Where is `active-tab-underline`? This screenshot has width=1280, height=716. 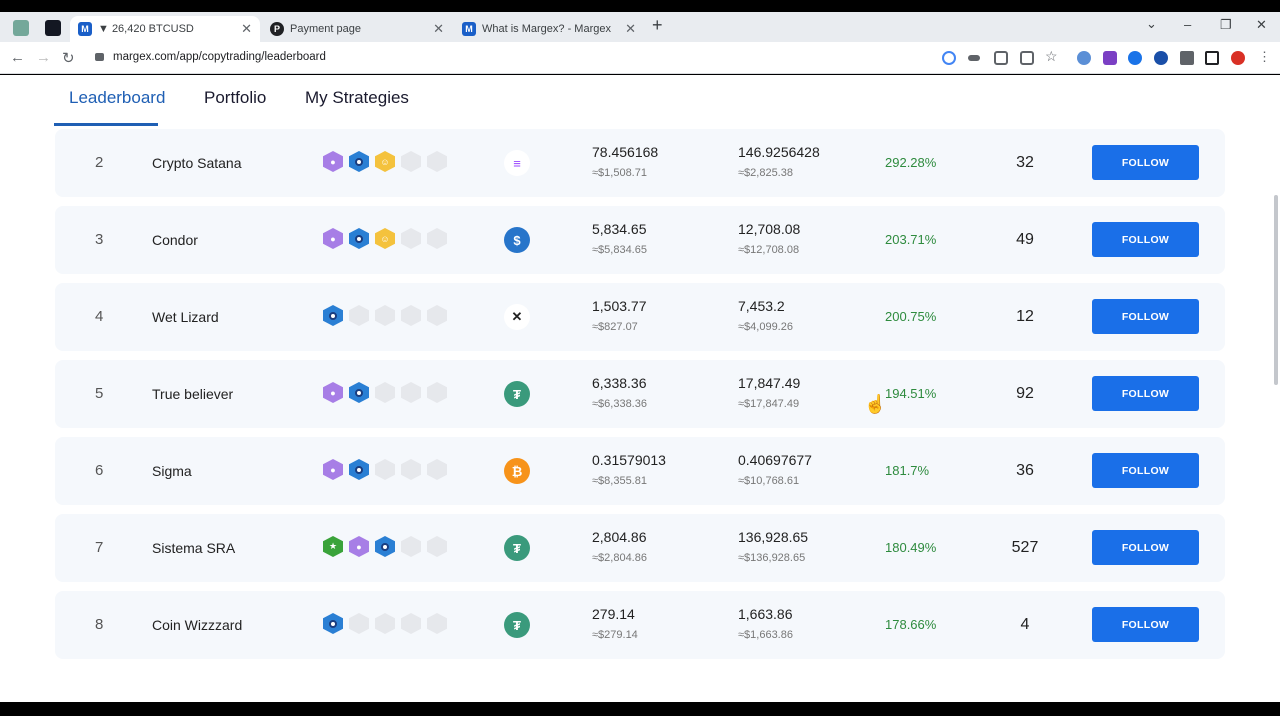 active-tab-underline is located at coordinates (106, 124).